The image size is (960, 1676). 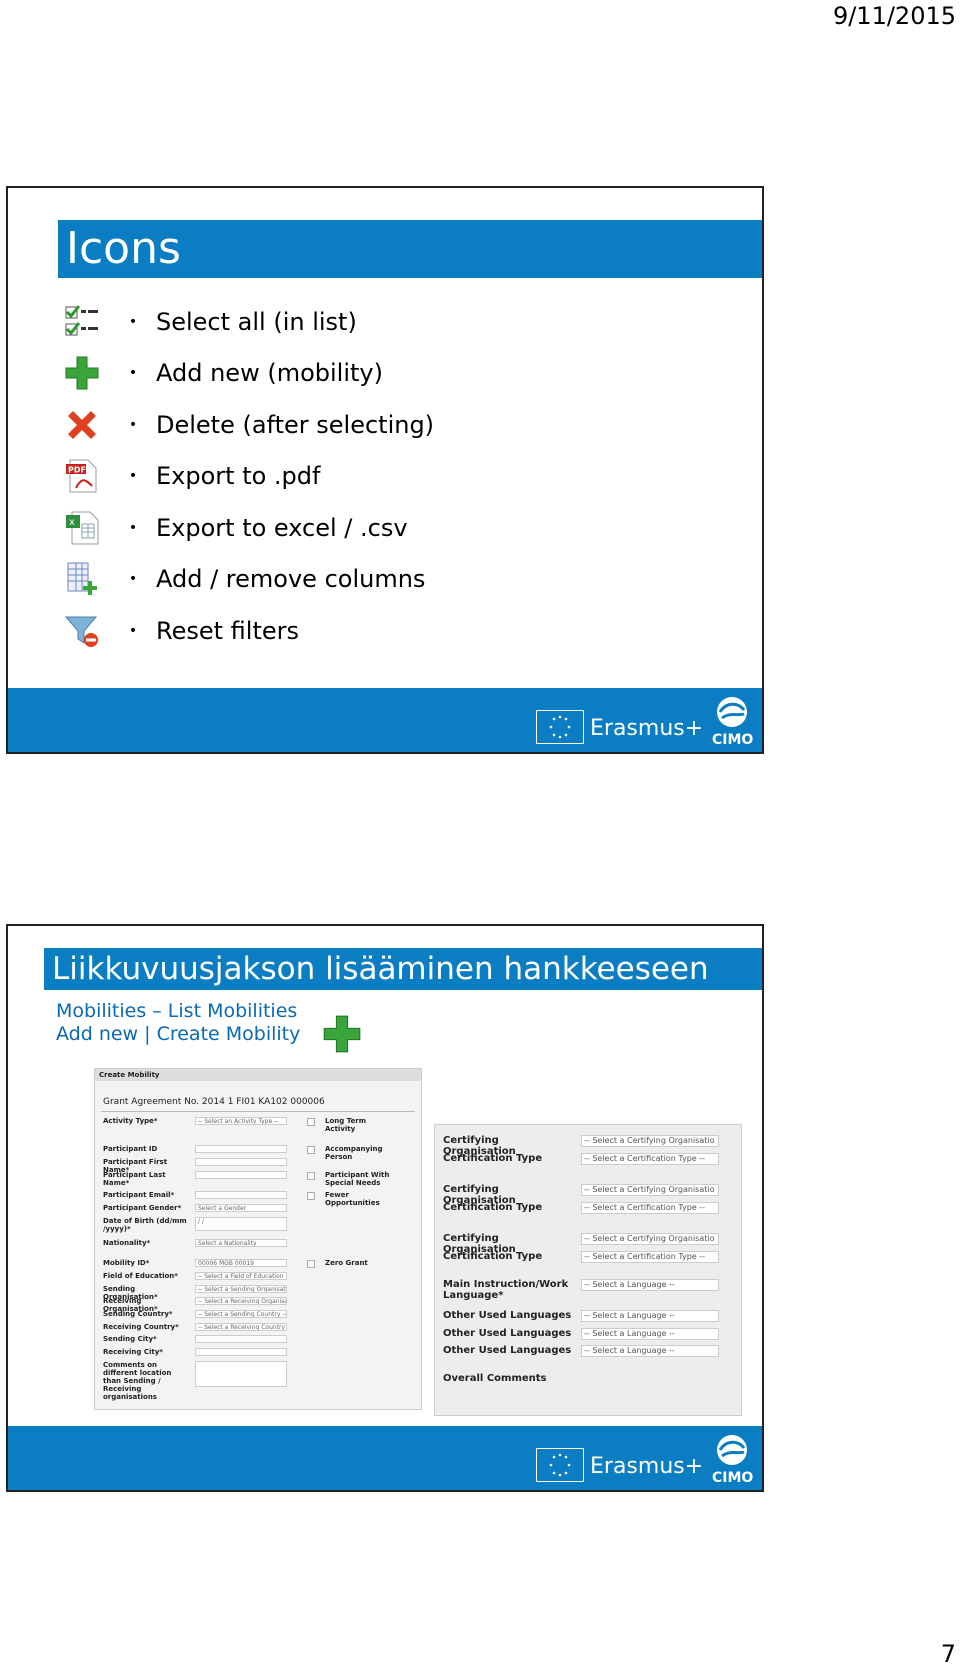 I want to click on form-row: Receiving City*, so click(x=203, y=1353).